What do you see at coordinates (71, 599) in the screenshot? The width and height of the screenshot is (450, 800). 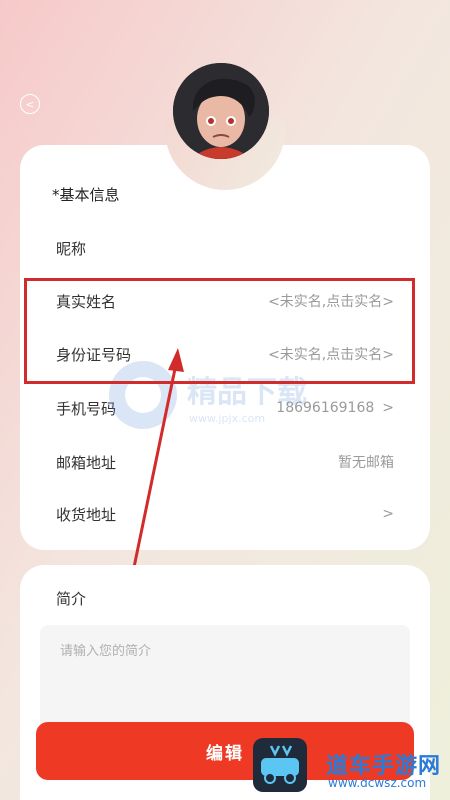 I see `intro-title: 简介` at bounding box center [71, 599].